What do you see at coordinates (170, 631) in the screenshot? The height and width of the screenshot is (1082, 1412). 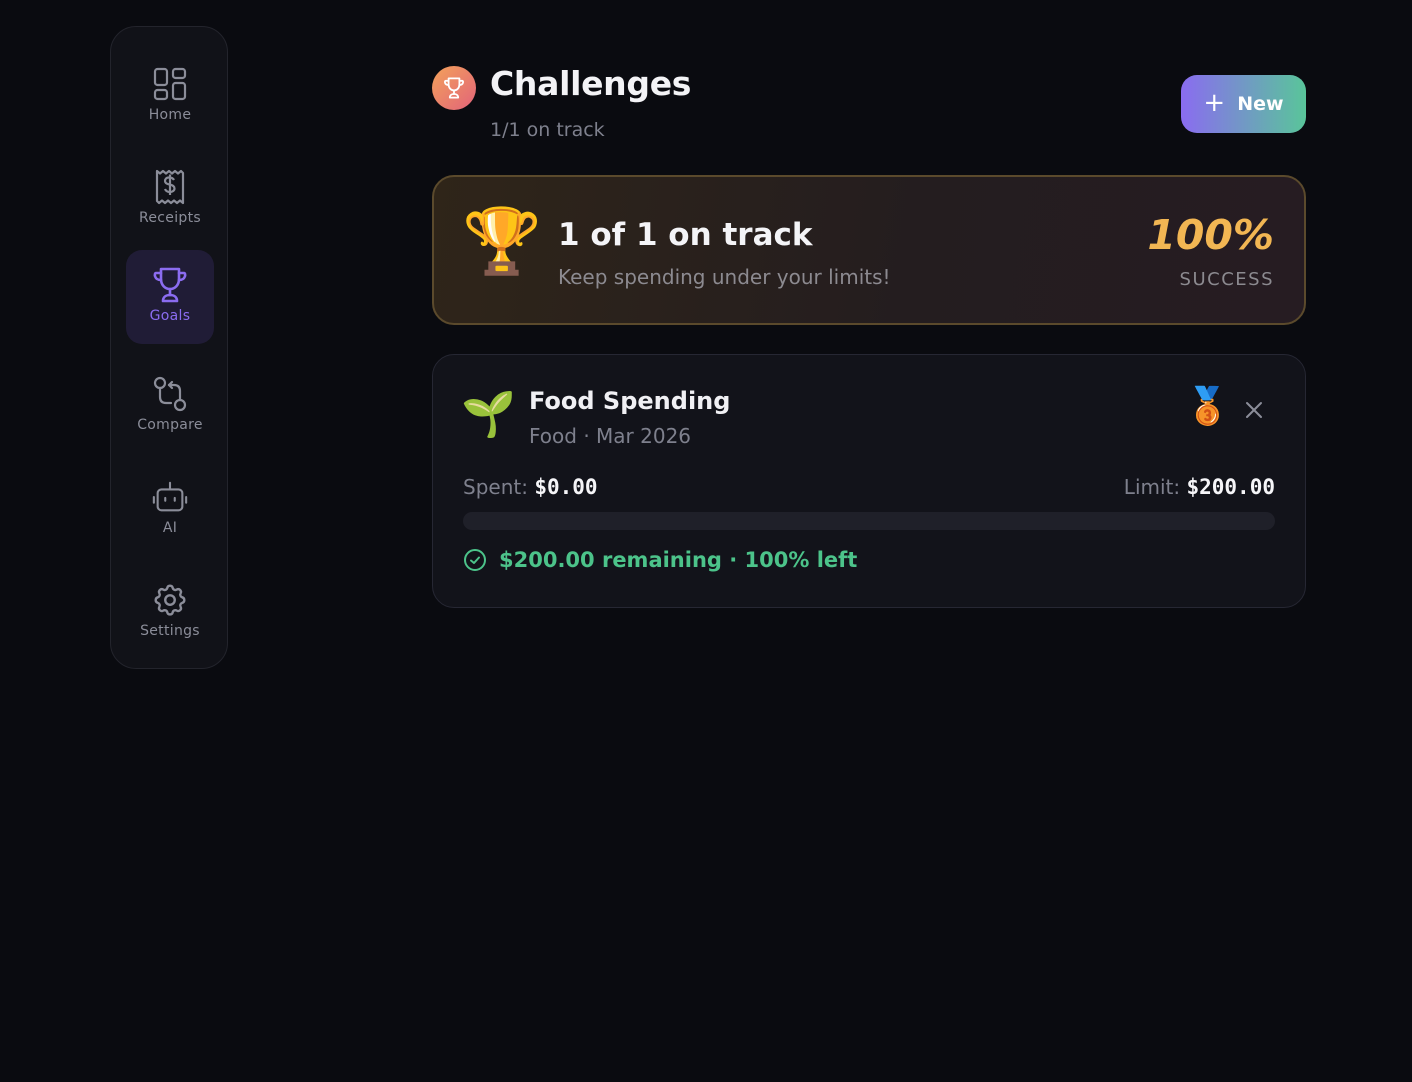 I see `sidebar-item-label: Settings` at bounding box center [170, 631].